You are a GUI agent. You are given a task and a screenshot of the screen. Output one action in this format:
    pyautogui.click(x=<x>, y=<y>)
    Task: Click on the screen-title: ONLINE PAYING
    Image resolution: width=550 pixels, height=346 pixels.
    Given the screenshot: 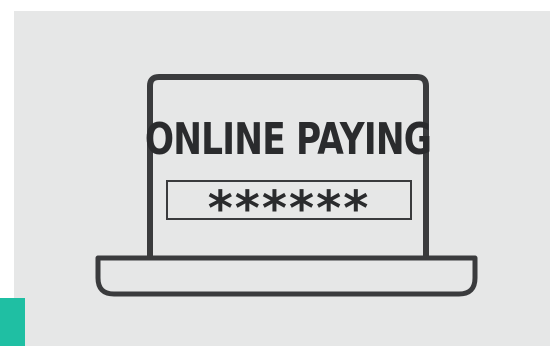 What is the action you would take?
    pyautogui.click(x=288, y=139)
    